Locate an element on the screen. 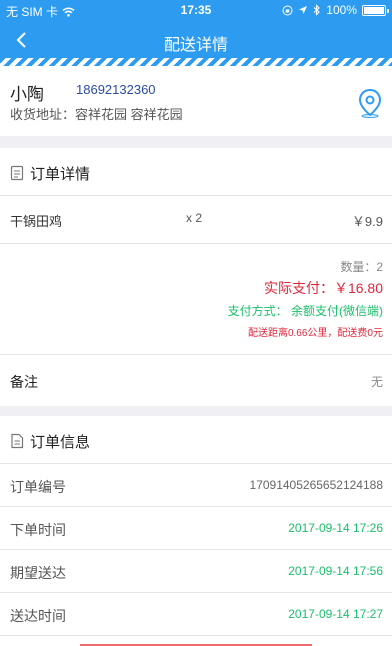 The width and height of the screenshot is (392, 646). envelope-stripe-divider is located at coordinates (196, 62).